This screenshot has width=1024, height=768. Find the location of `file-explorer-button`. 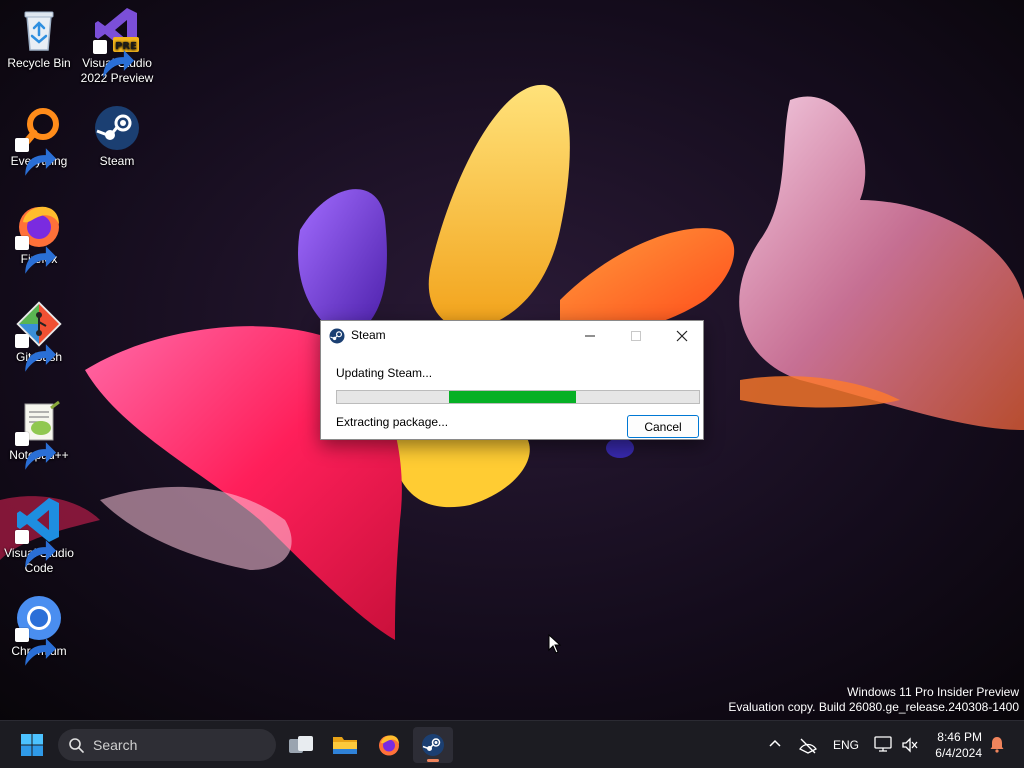

file-explorer-button is located at coordinates (345, 745).